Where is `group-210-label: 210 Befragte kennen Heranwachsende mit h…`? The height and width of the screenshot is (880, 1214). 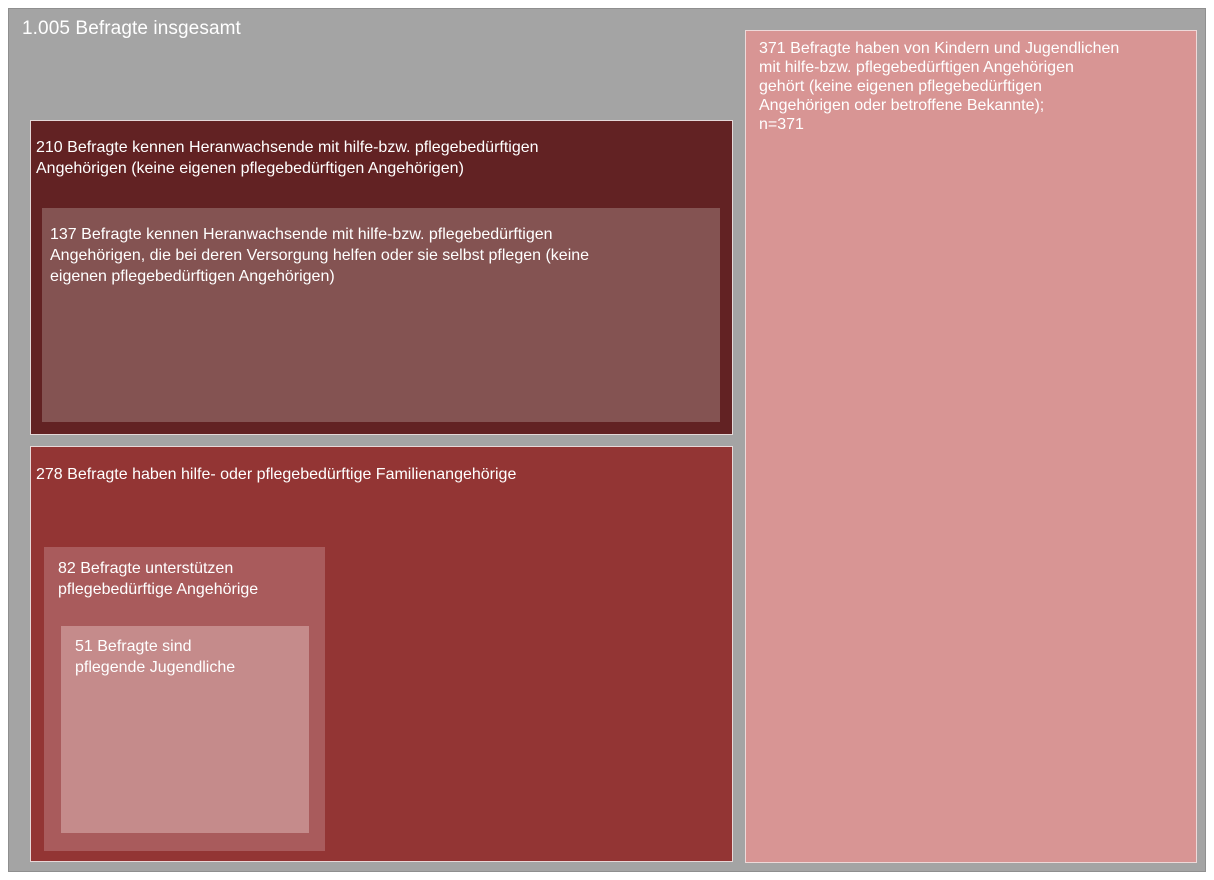
group-210-label: 210 Befragte kennen Heranwachsende mit h… is located at coordinates (287, 158).